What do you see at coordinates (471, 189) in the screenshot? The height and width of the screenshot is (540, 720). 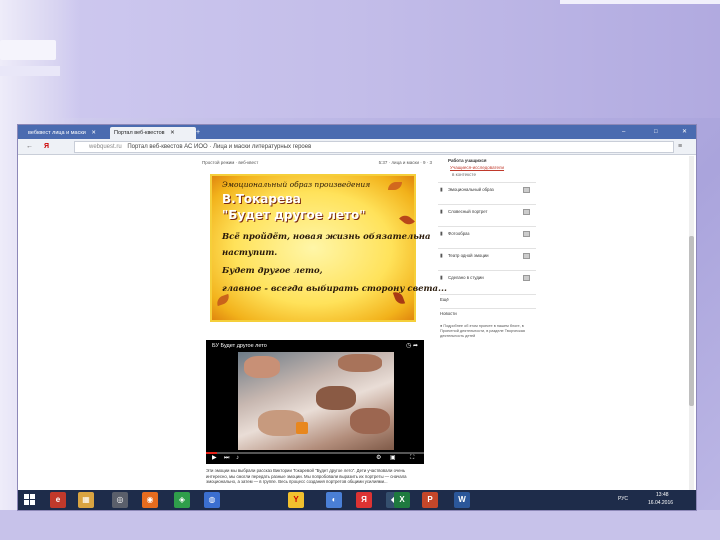 I see `sidebar-item-label: Эмоциональный образ` at bounding box center [471, 189].